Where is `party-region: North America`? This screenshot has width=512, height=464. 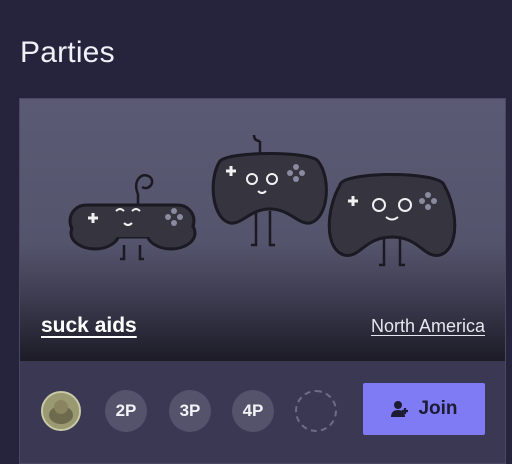 party-region: North America is located at coordinates (428, 326).